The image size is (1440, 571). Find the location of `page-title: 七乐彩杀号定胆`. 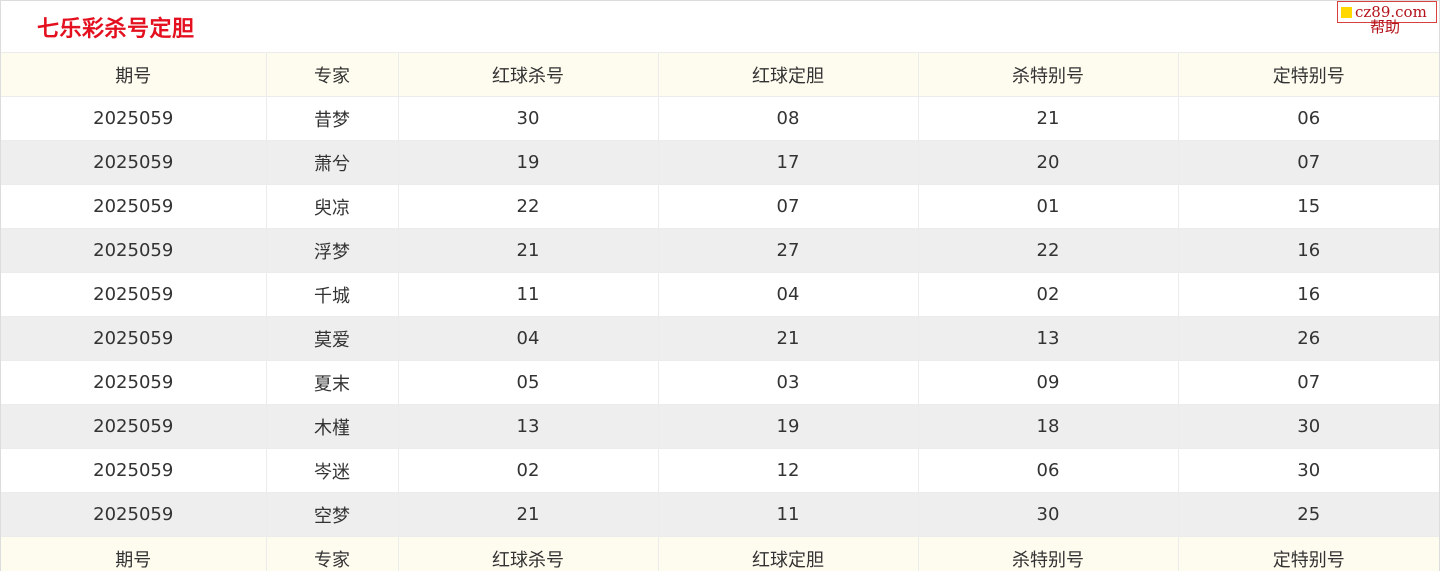

page-title: 七乐彩杀号定胆 is located at coordinates (116, 29).